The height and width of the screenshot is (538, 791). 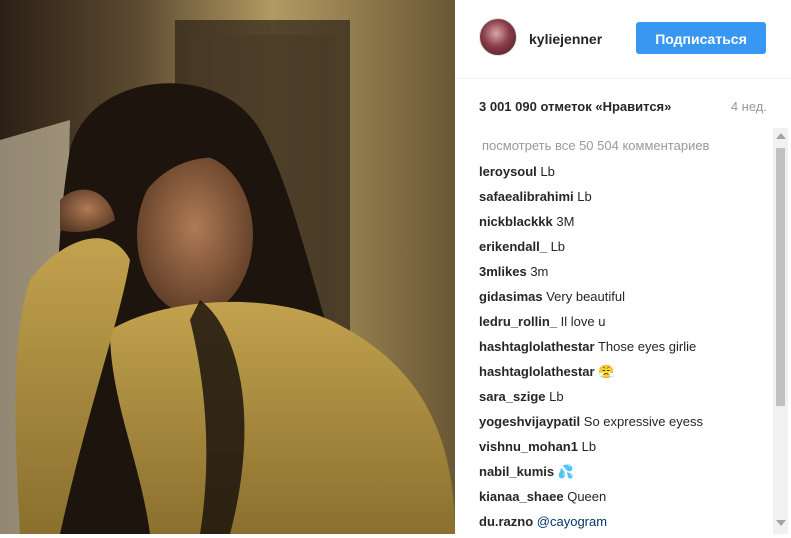 What do you see at coordinates (647, 346) in the screenshot?
I see `comment-text: Those eyes girlie` at bounding box center [647, 346].